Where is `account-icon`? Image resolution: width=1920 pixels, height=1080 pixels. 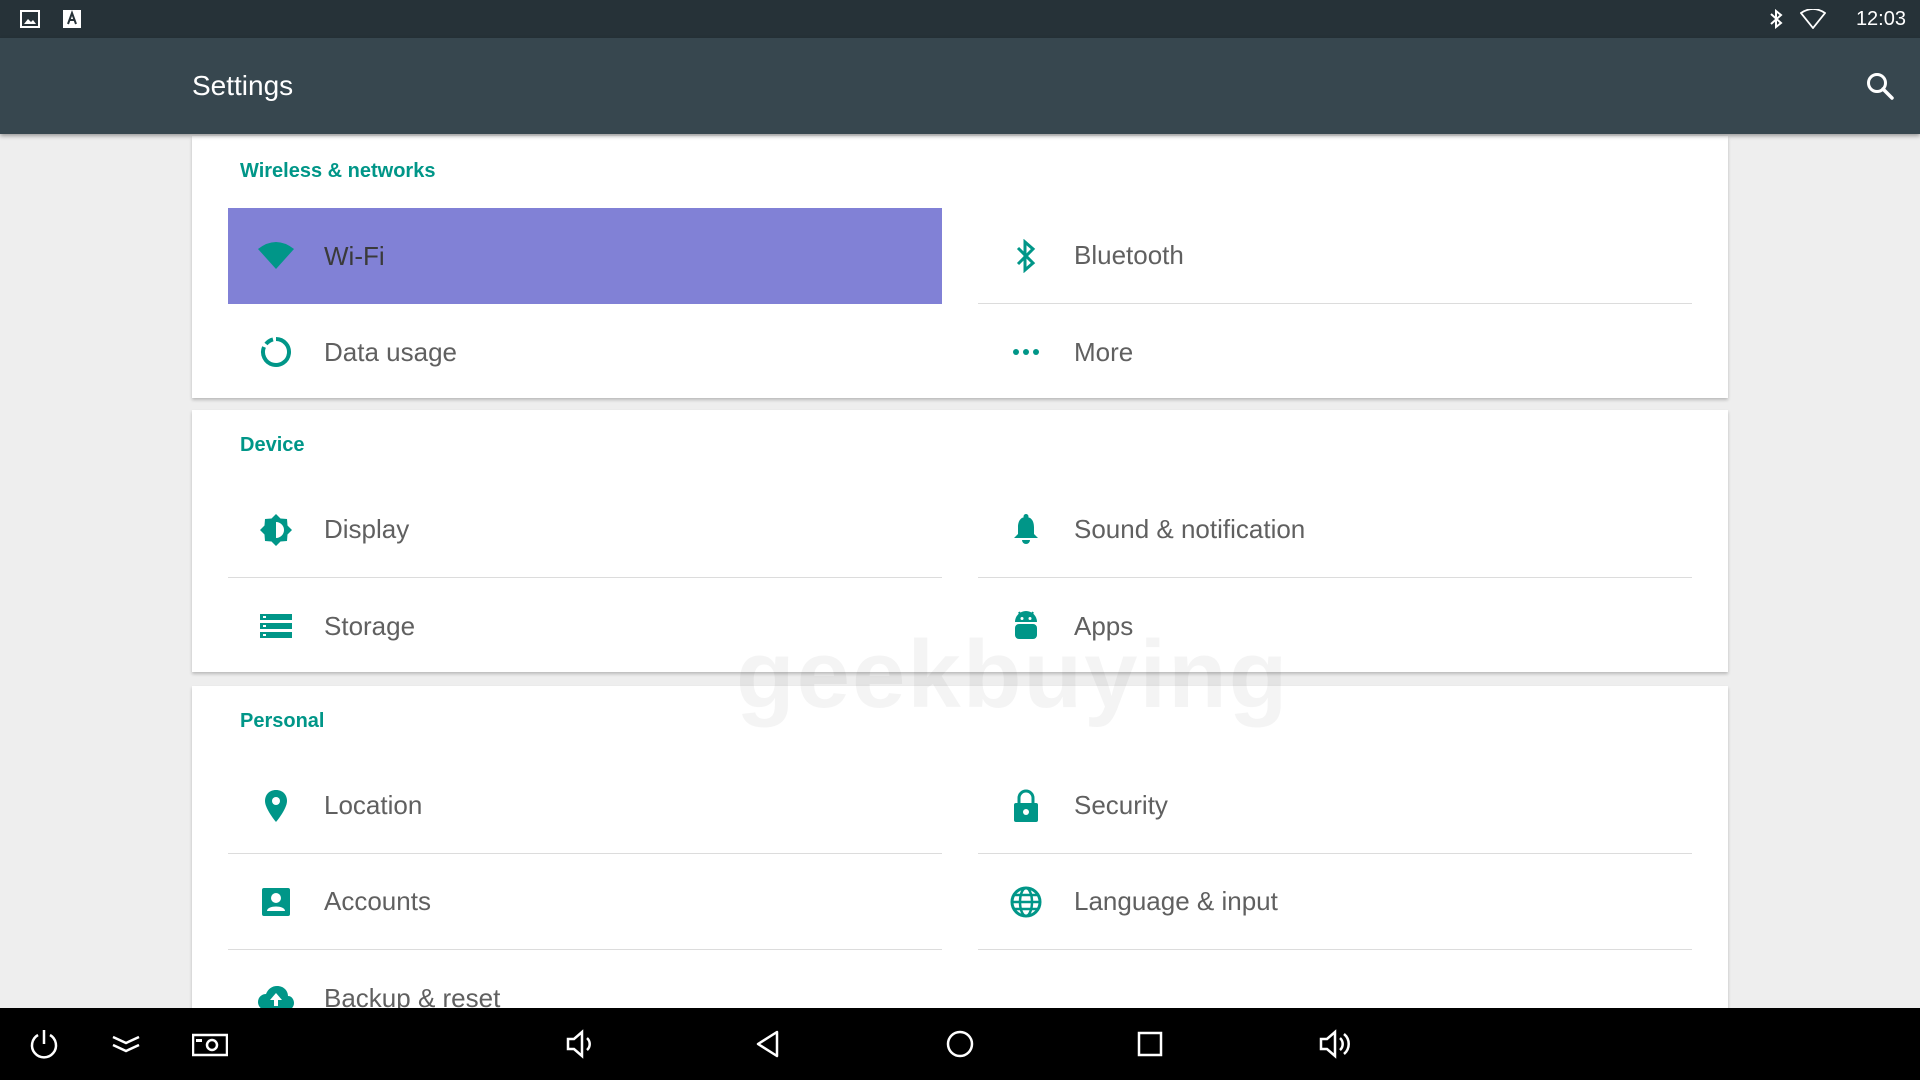 account-icon is located at coordinates (276, 902).